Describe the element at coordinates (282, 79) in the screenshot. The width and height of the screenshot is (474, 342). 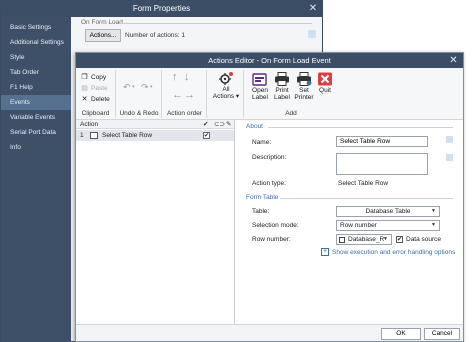
I see `printer-icon` at that location.